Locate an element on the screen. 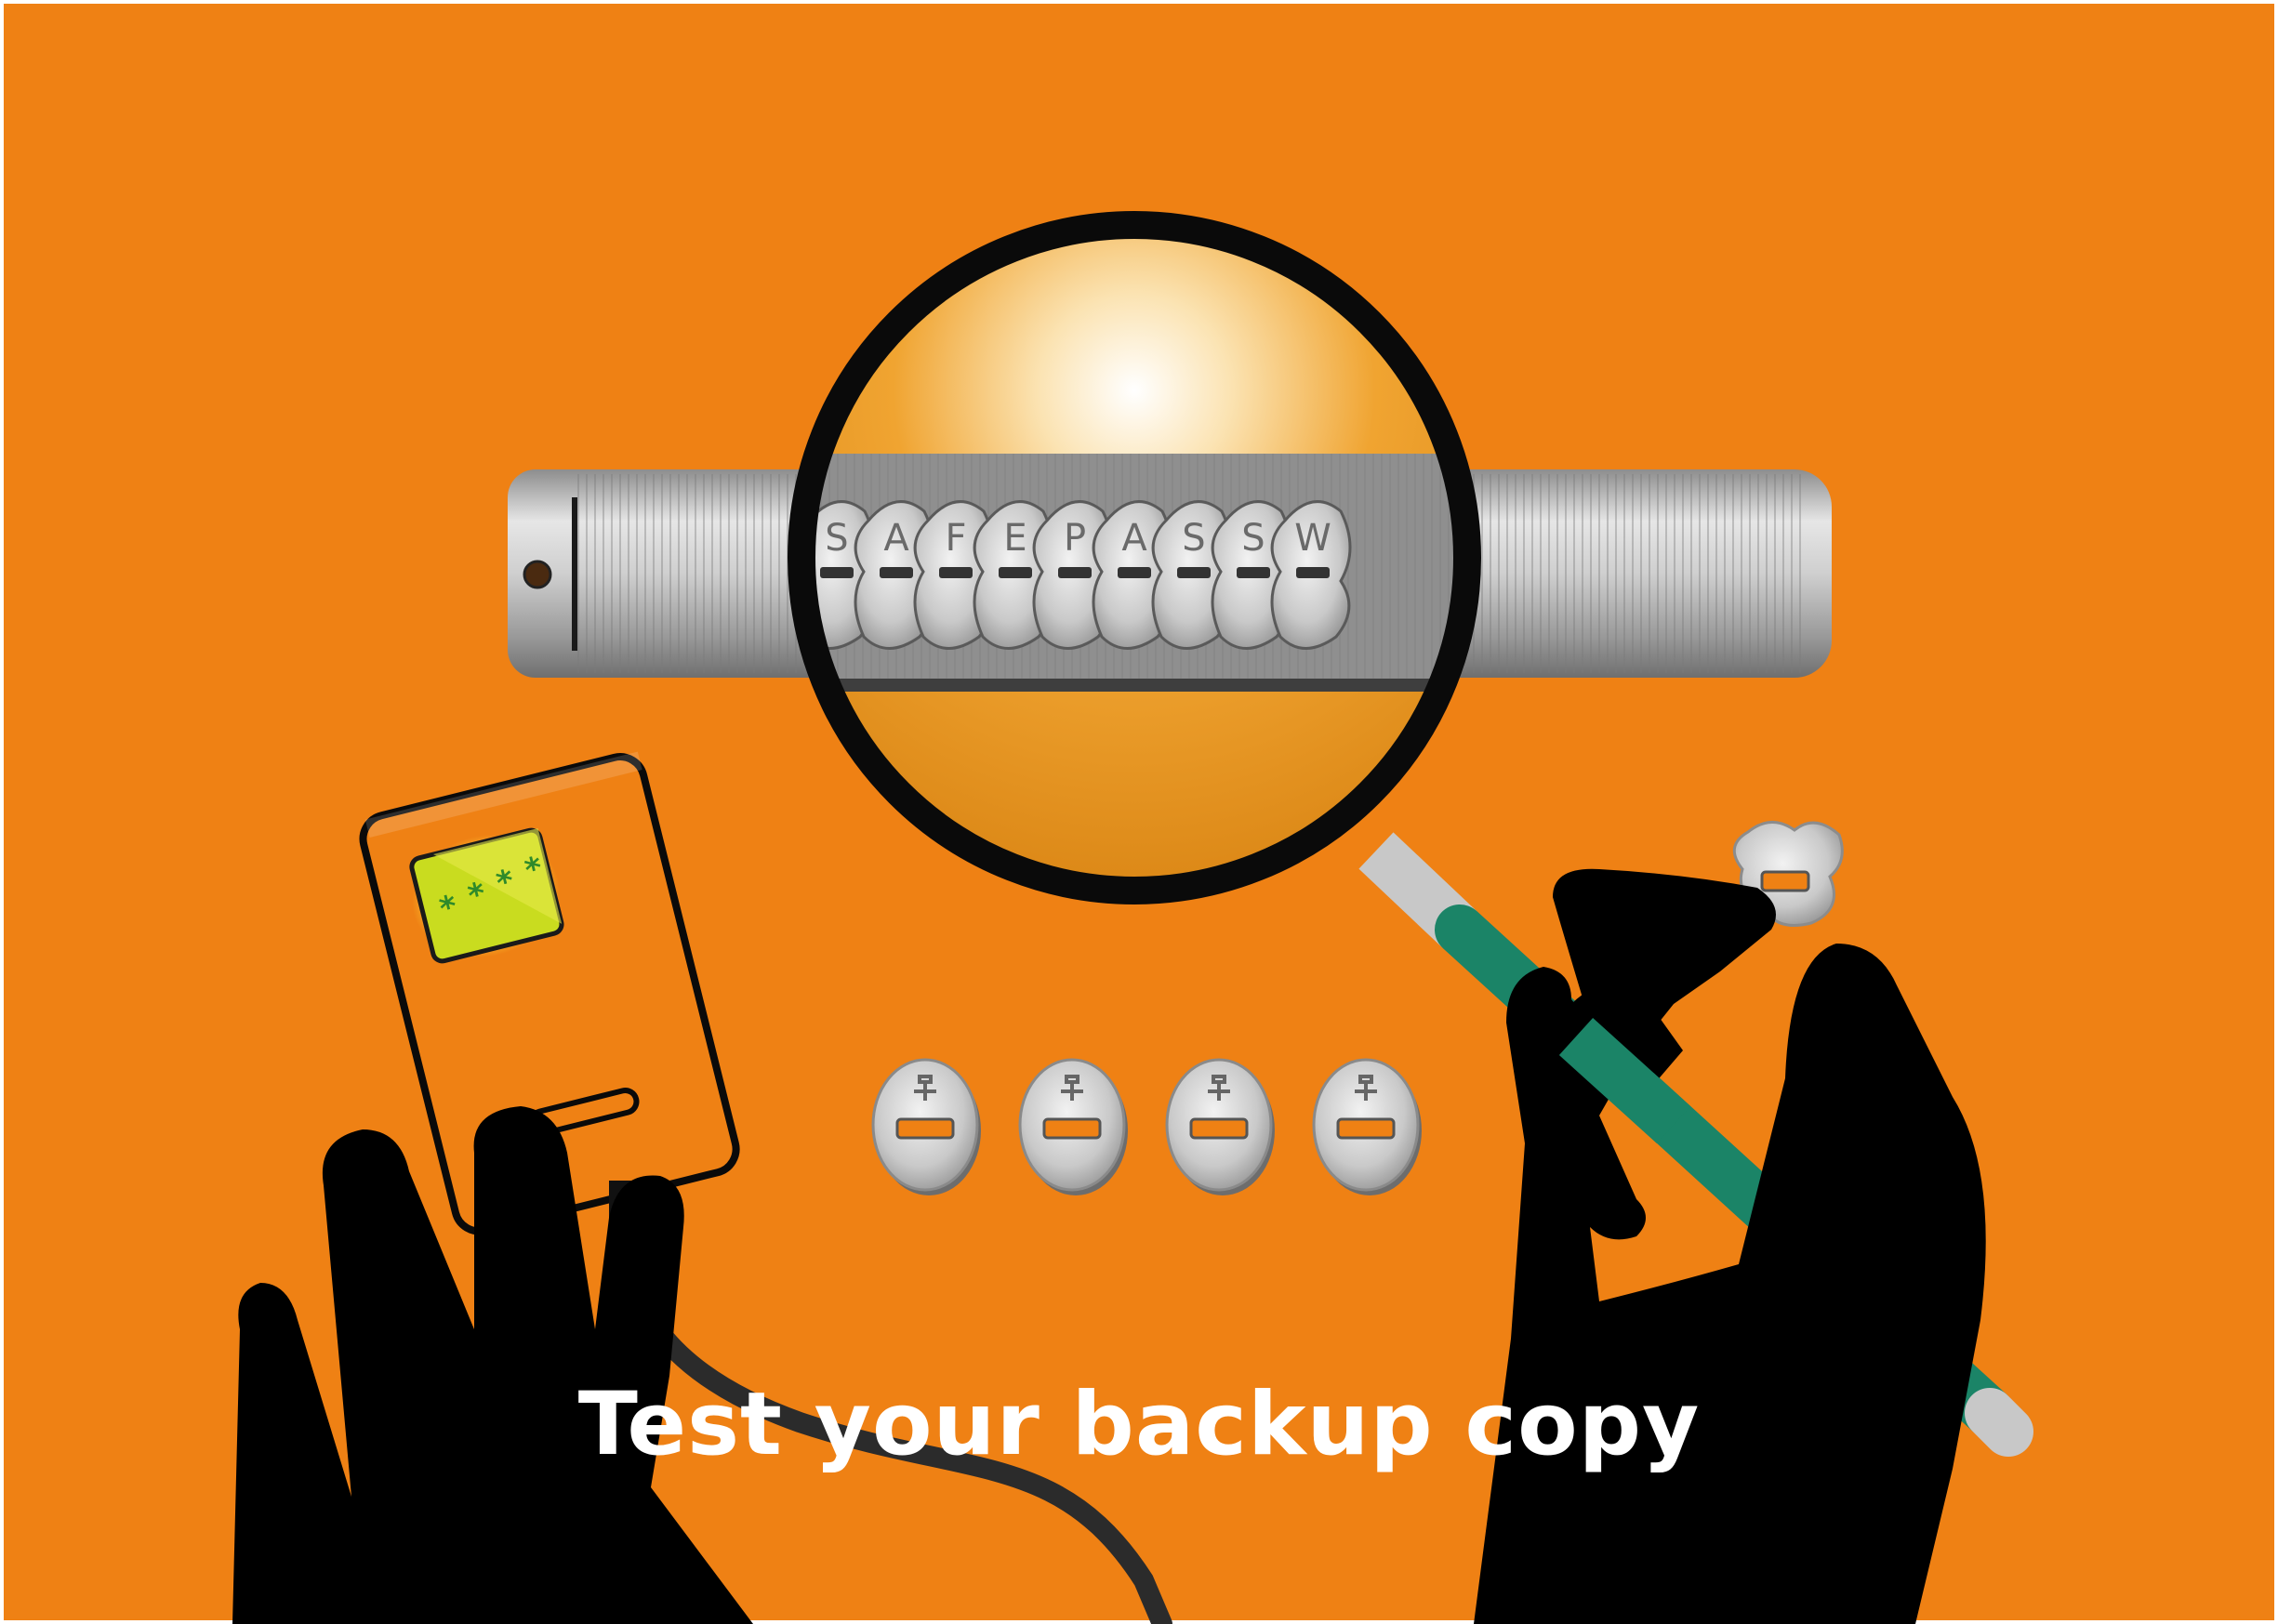 Image resolution: width=2278 pixels, height=1624 pixels. cylinder-letter: E is located at coordinates (1015, 538).